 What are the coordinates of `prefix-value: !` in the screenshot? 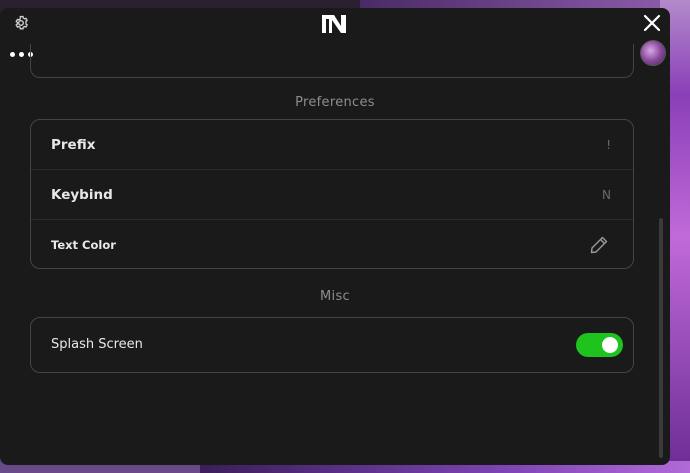 It's located at (608, 145).